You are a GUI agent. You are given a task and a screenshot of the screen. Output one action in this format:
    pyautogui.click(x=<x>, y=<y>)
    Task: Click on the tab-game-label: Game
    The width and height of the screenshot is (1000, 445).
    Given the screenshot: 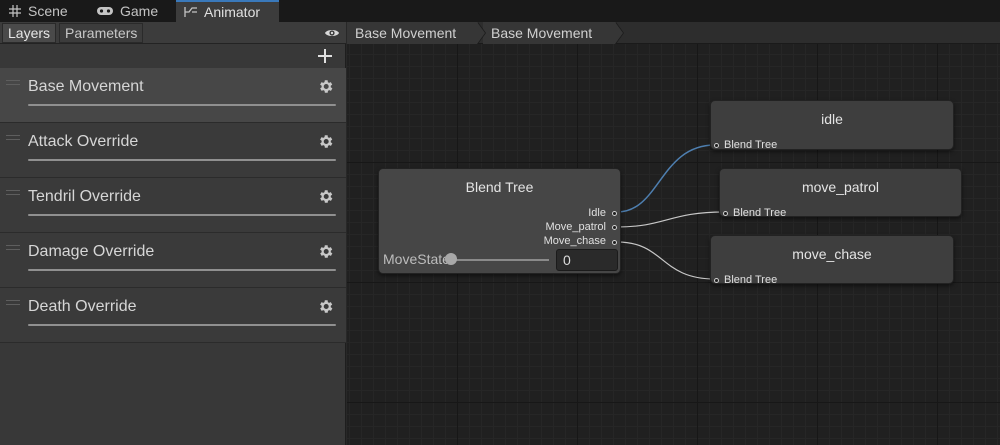 What is the action you would take?
    pyautogui.click(x=139, y=11)
    